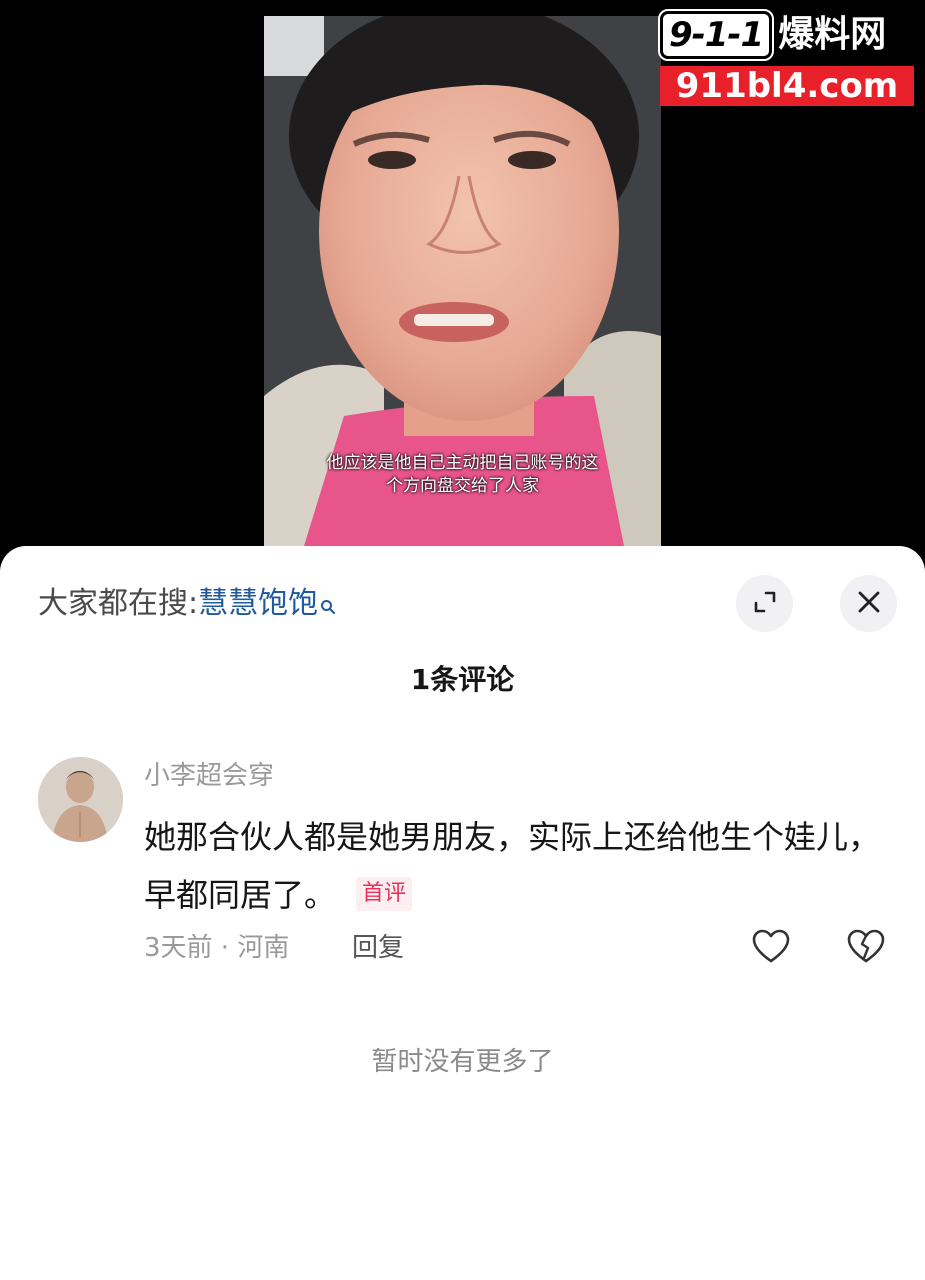 This screenshot has height=1280, width=925. I want to click on watermark-url: 911bl4.com, so click(787, 86).